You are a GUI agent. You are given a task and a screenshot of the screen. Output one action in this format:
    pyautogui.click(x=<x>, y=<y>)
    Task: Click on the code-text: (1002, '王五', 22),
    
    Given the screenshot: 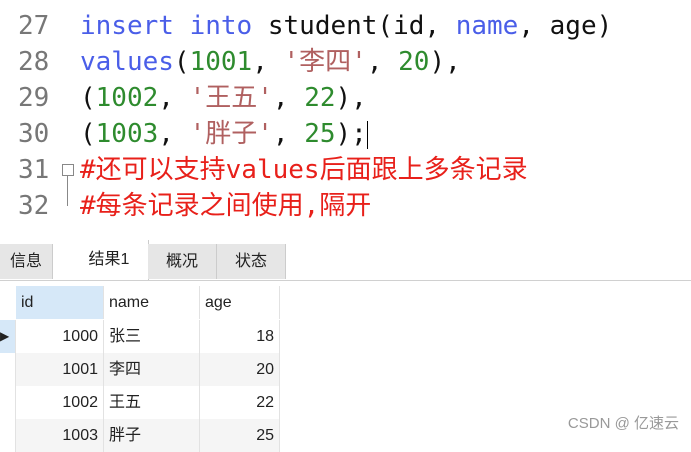 What is the action you would take?
    pyautogui.click(x=223, y=98)
    